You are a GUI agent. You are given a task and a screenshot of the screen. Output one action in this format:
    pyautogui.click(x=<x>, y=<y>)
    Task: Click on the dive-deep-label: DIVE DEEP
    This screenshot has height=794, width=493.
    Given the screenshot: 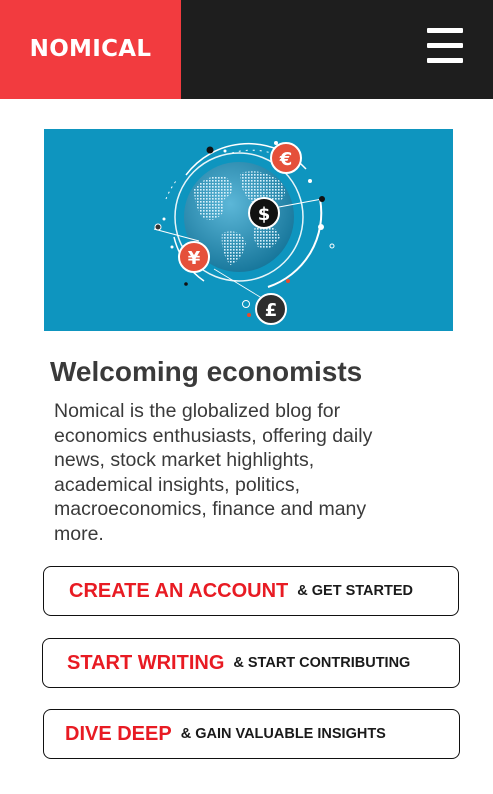 What is the action you would take?
    pyautogui.click(x=118, y=733)
    